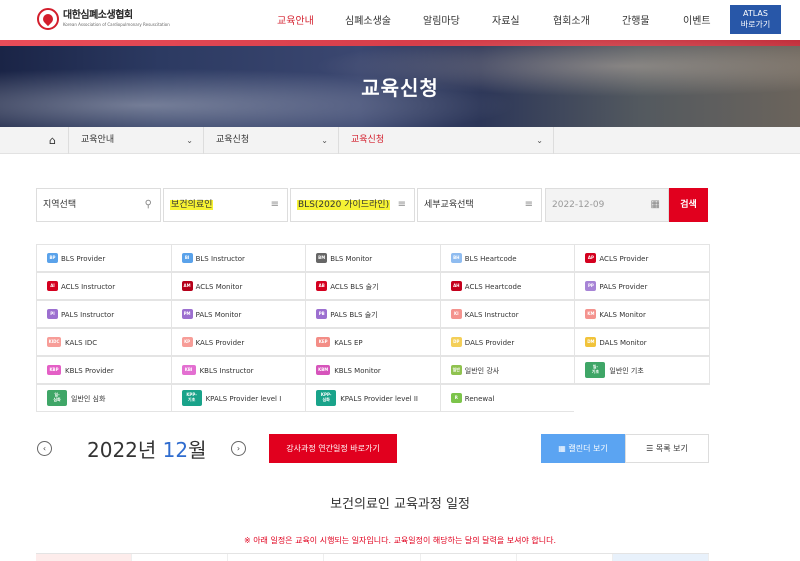 This screenshot has height=561, width=800. Describe the element at coordinates (57, 398) in the screenshot. I see `course-badge: 일- 심화` at that location.